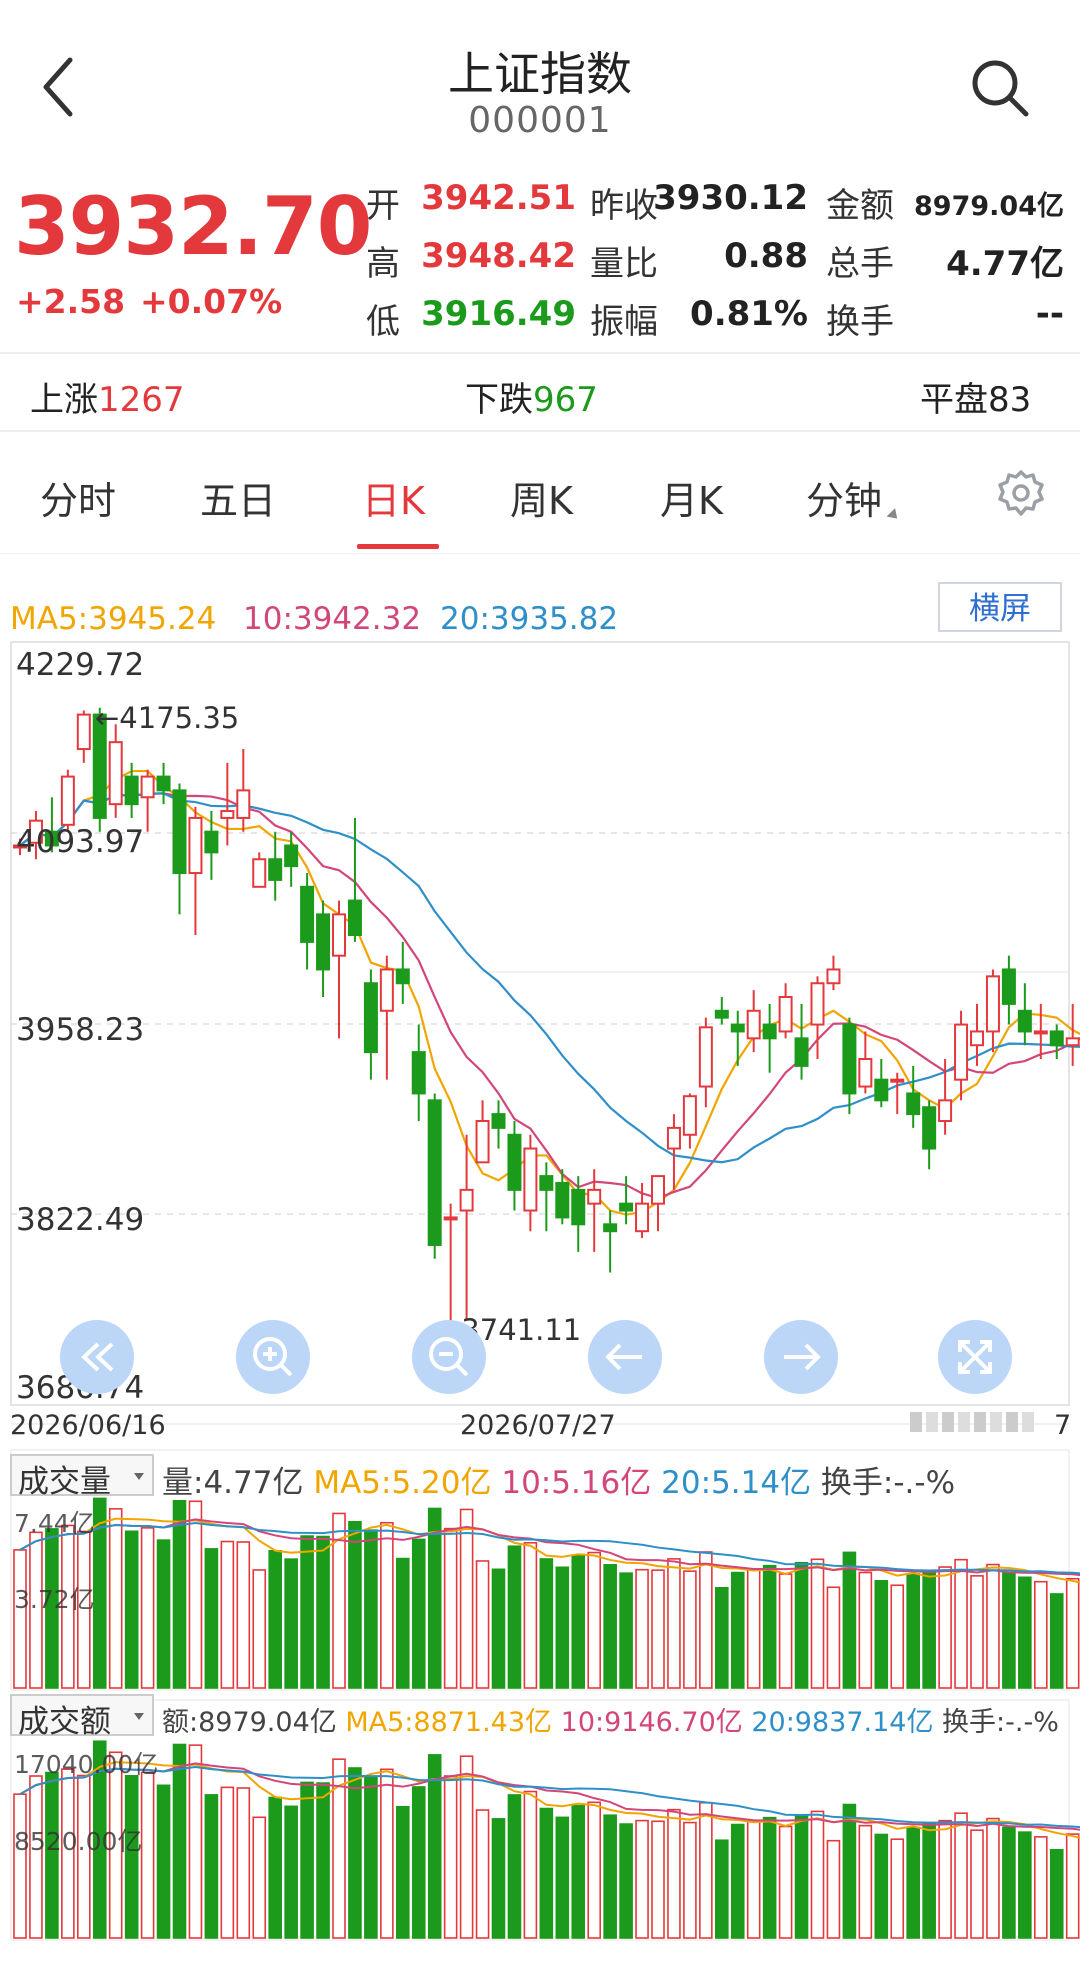 This screenshot has width=1080, height=1969. Describe the element at coordinates (860, 264) in the screenshot. I see `quote-label: 总手` at that location.